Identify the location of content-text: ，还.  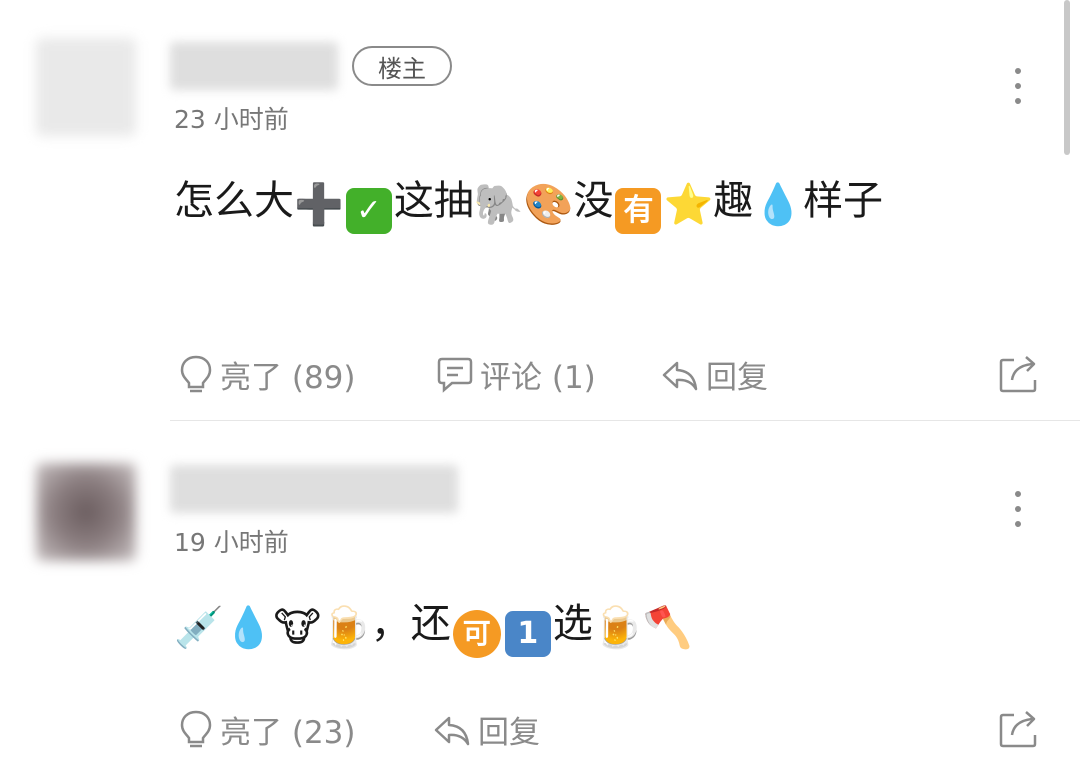
(410, 624).